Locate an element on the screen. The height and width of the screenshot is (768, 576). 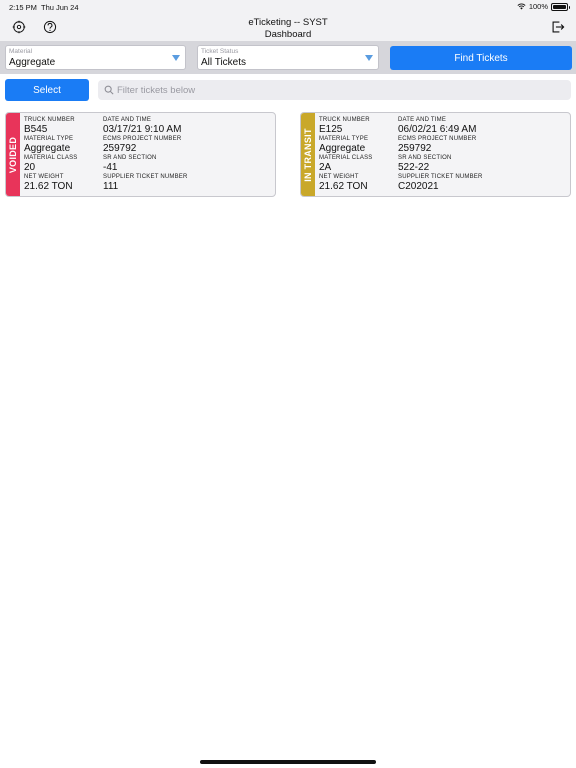
filter-search-box is located at coordinates (334, 90).